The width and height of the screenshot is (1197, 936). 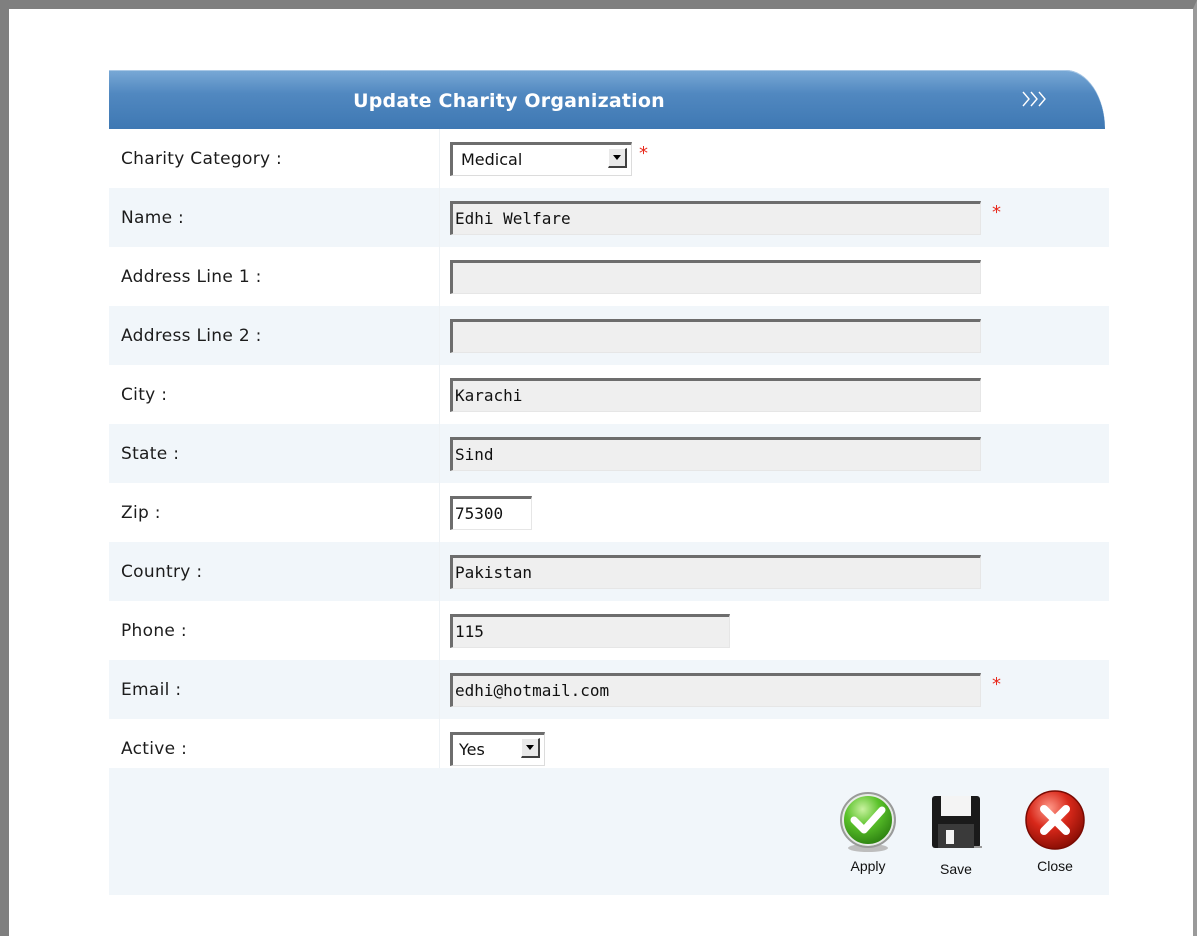 What do you see at coordinates (715, 572) in the screenshot?
I see `country-input: Pakistan` at bounding box center [715, 572].